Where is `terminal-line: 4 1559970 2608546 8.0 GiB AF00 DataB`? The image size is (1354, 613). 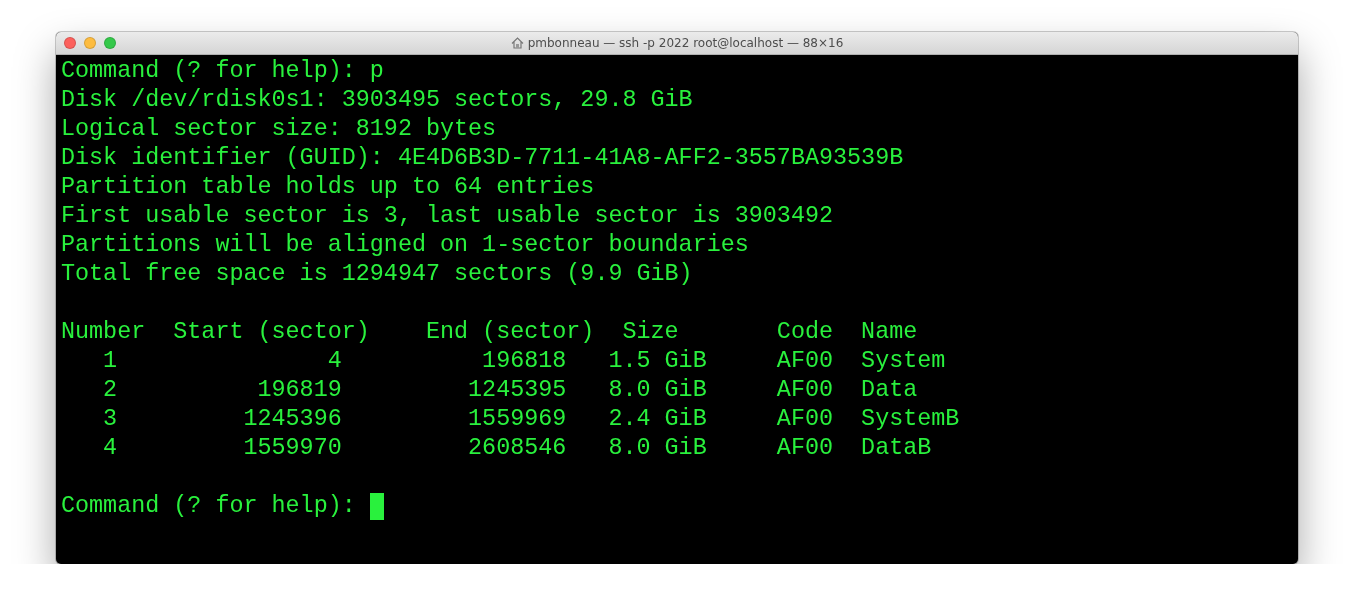 terminal-line: 4 1559970 2608546 8.0 GiB AF00 DataB is located at coordinates (517, 448).